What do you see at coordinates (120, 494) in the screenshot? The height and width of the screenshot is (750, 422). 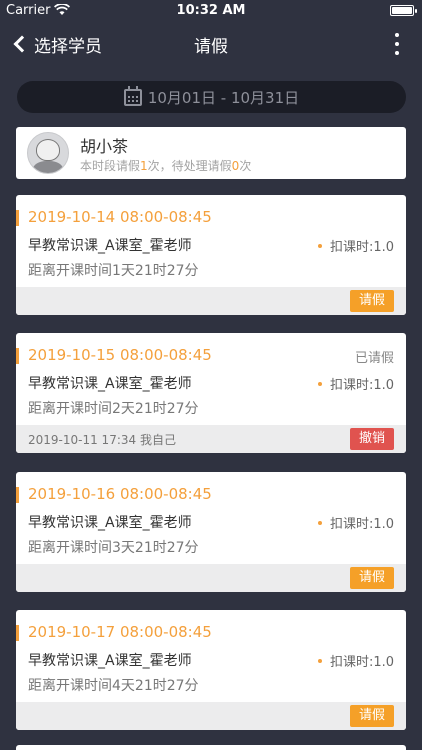 I see `lesson-date: 2019-10-16 08:00-08:45` at bounding box center [120, 494].